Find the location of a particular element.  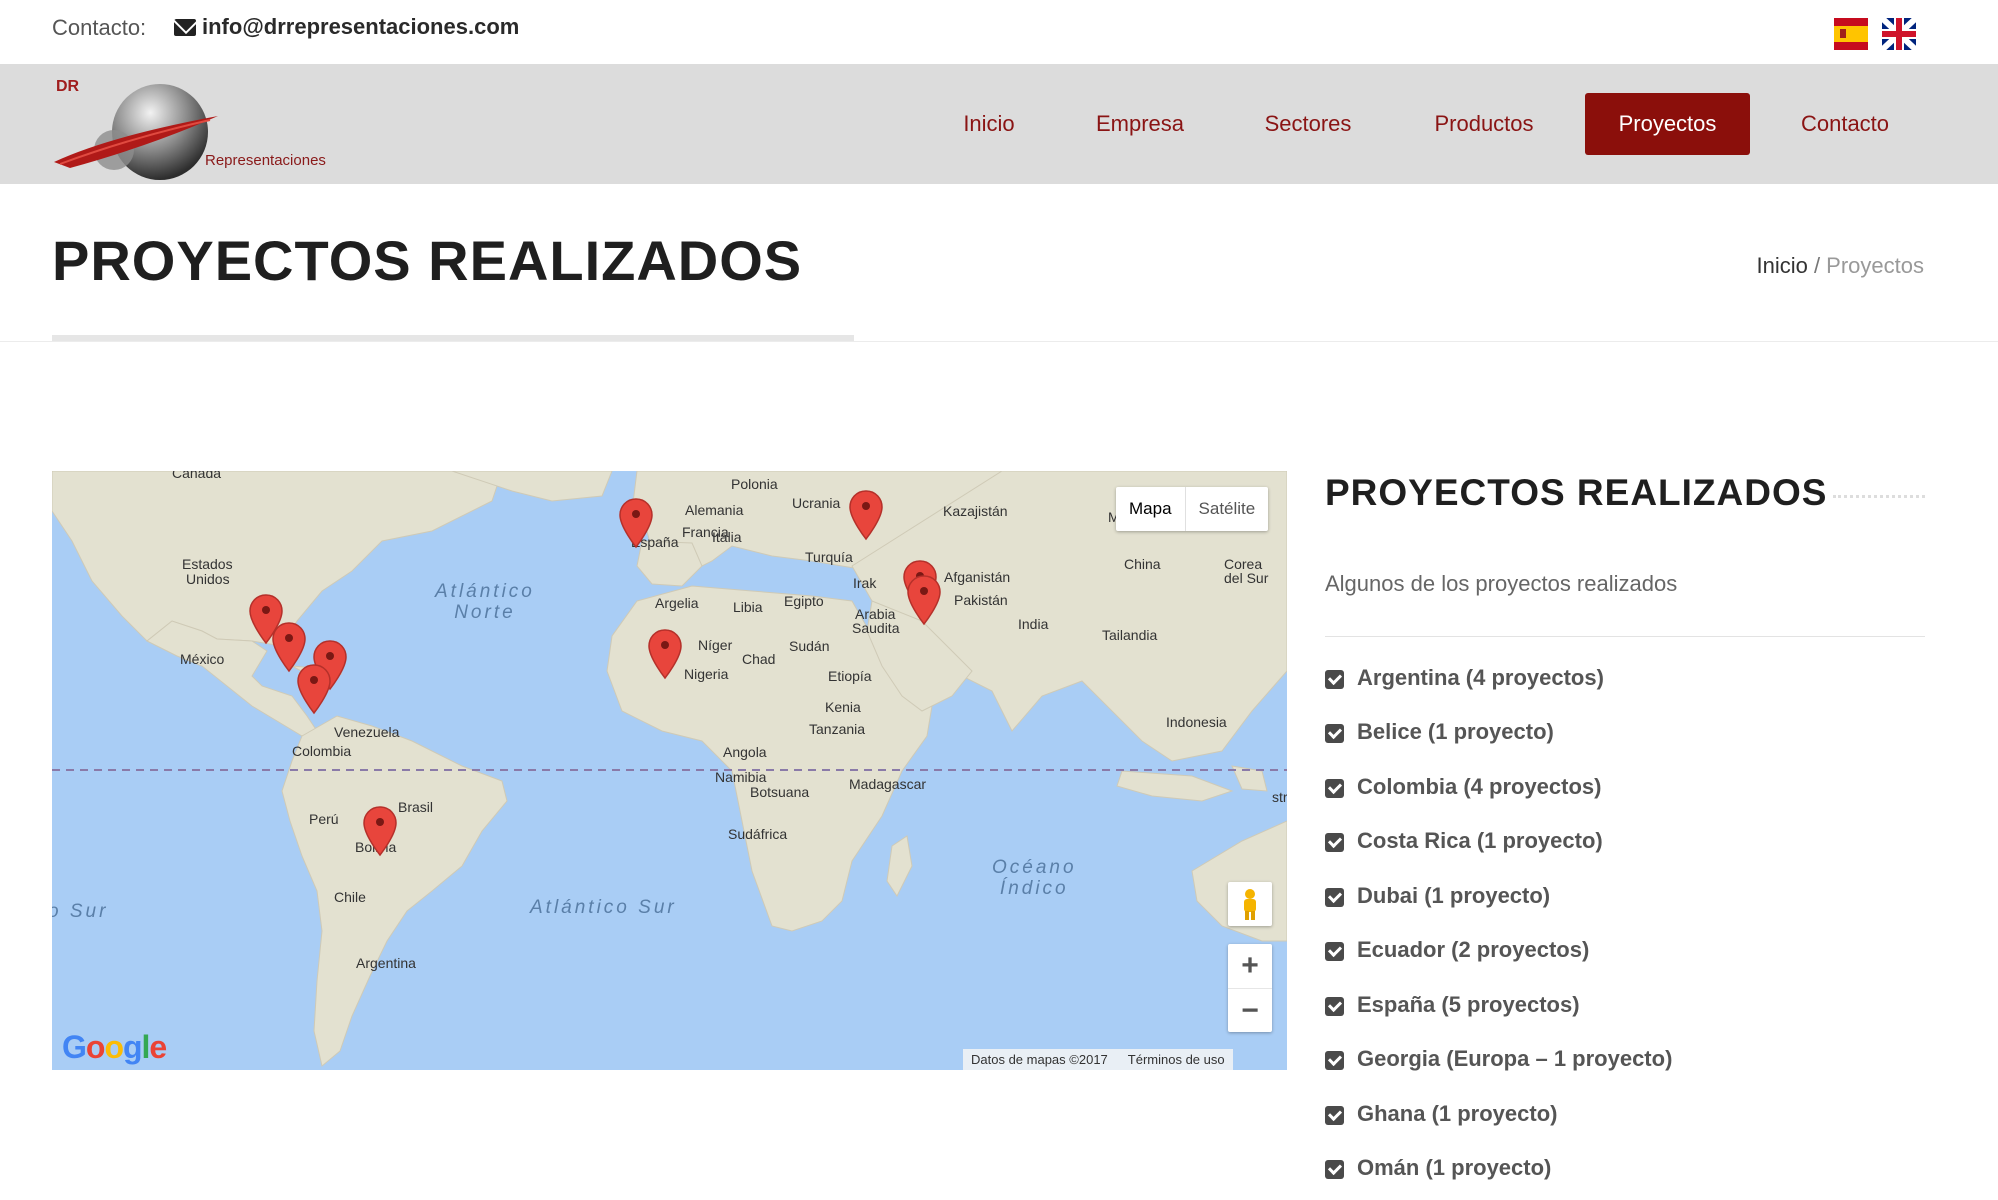

logo-initials: DR is located at coordinates (68, 86).